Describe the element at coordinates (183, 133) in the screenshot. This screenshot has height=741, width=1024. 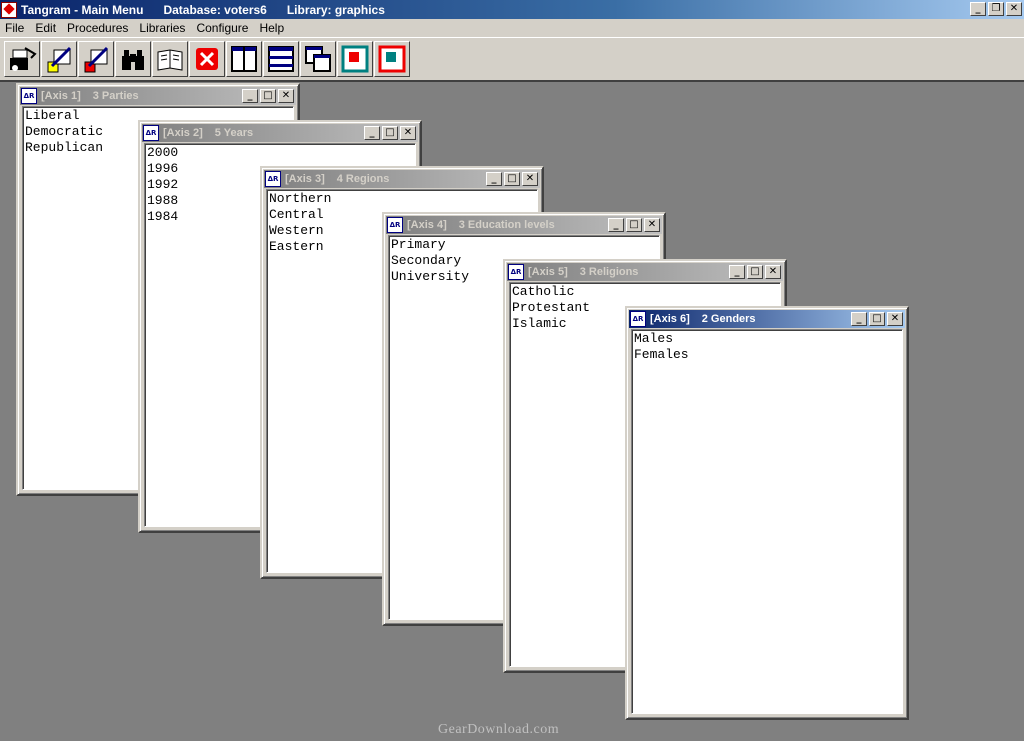
I see `axis-name: [Axis 2]` at that location.